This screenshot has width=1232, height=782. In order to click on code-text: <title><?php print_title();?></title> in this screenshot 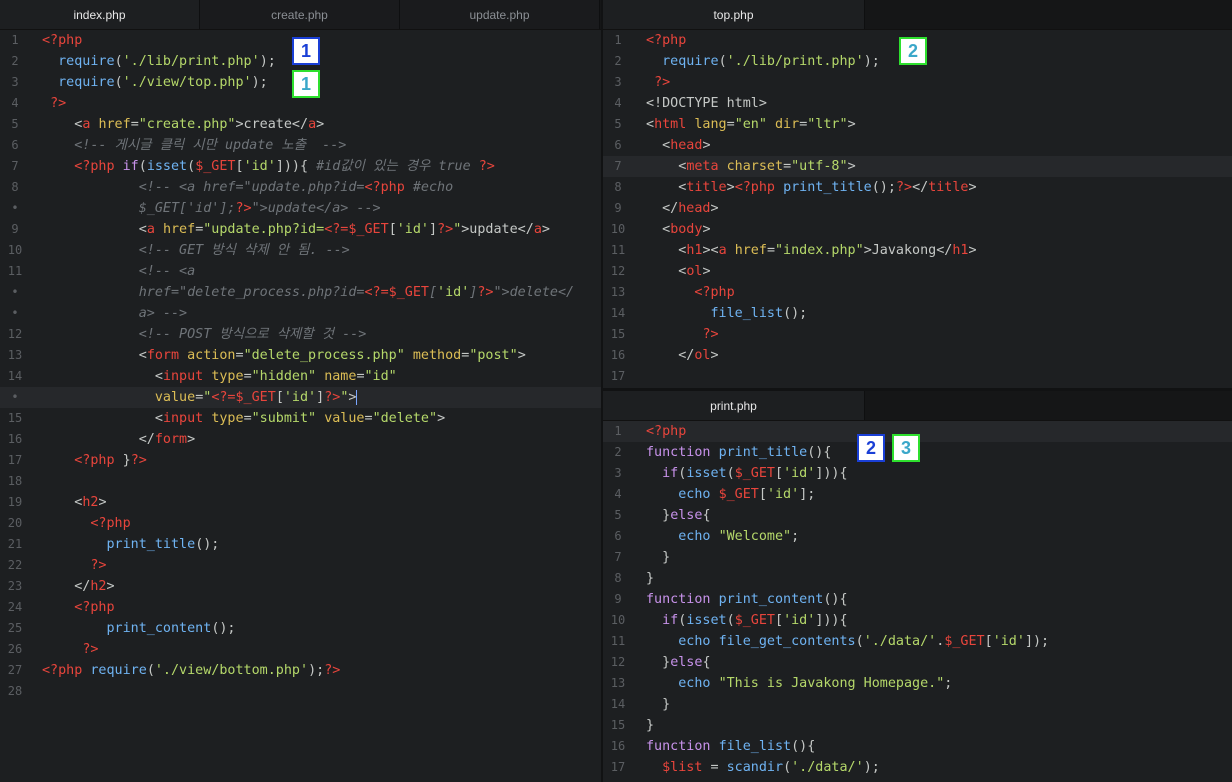, I will do `click(811, 187)`.